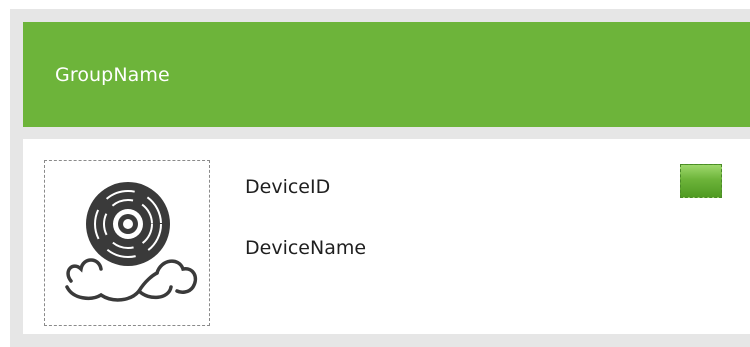 The width and height of the screenshot is (750, 347). I want to click on device-image-frame, so click(127, 243).